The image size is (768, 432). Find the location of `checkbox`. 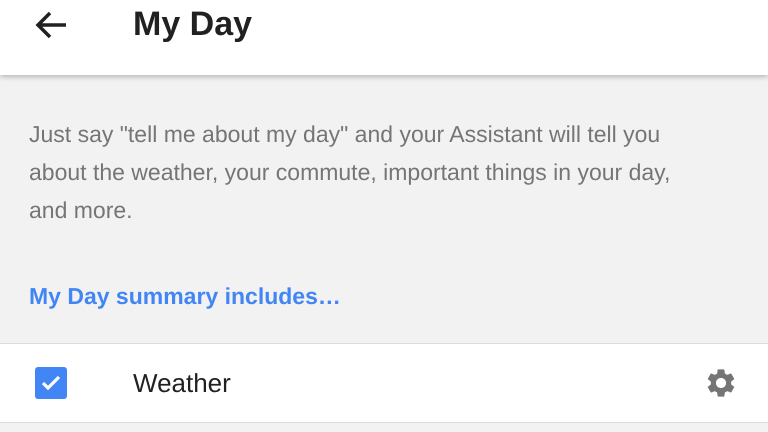

checkbox is located at coordinates (51, 383).